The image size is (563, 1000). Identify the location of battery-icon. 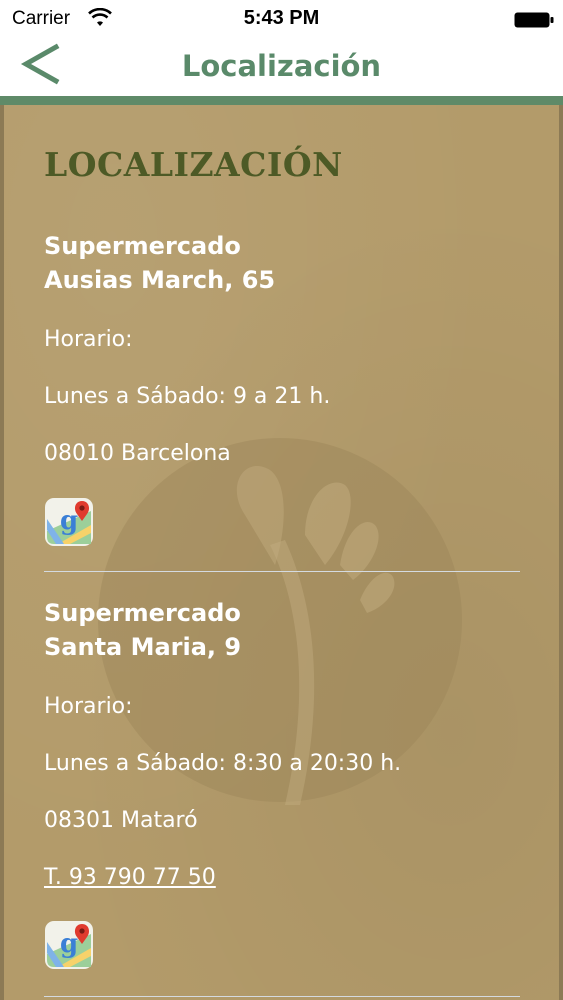
(534, 20).